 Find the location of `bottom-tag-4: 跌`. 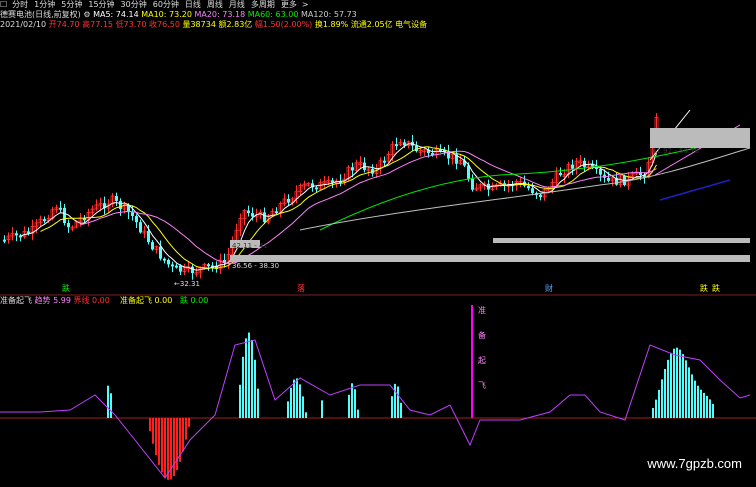

bottom-tag-4: 跌 is located at coordinates (704, 288).